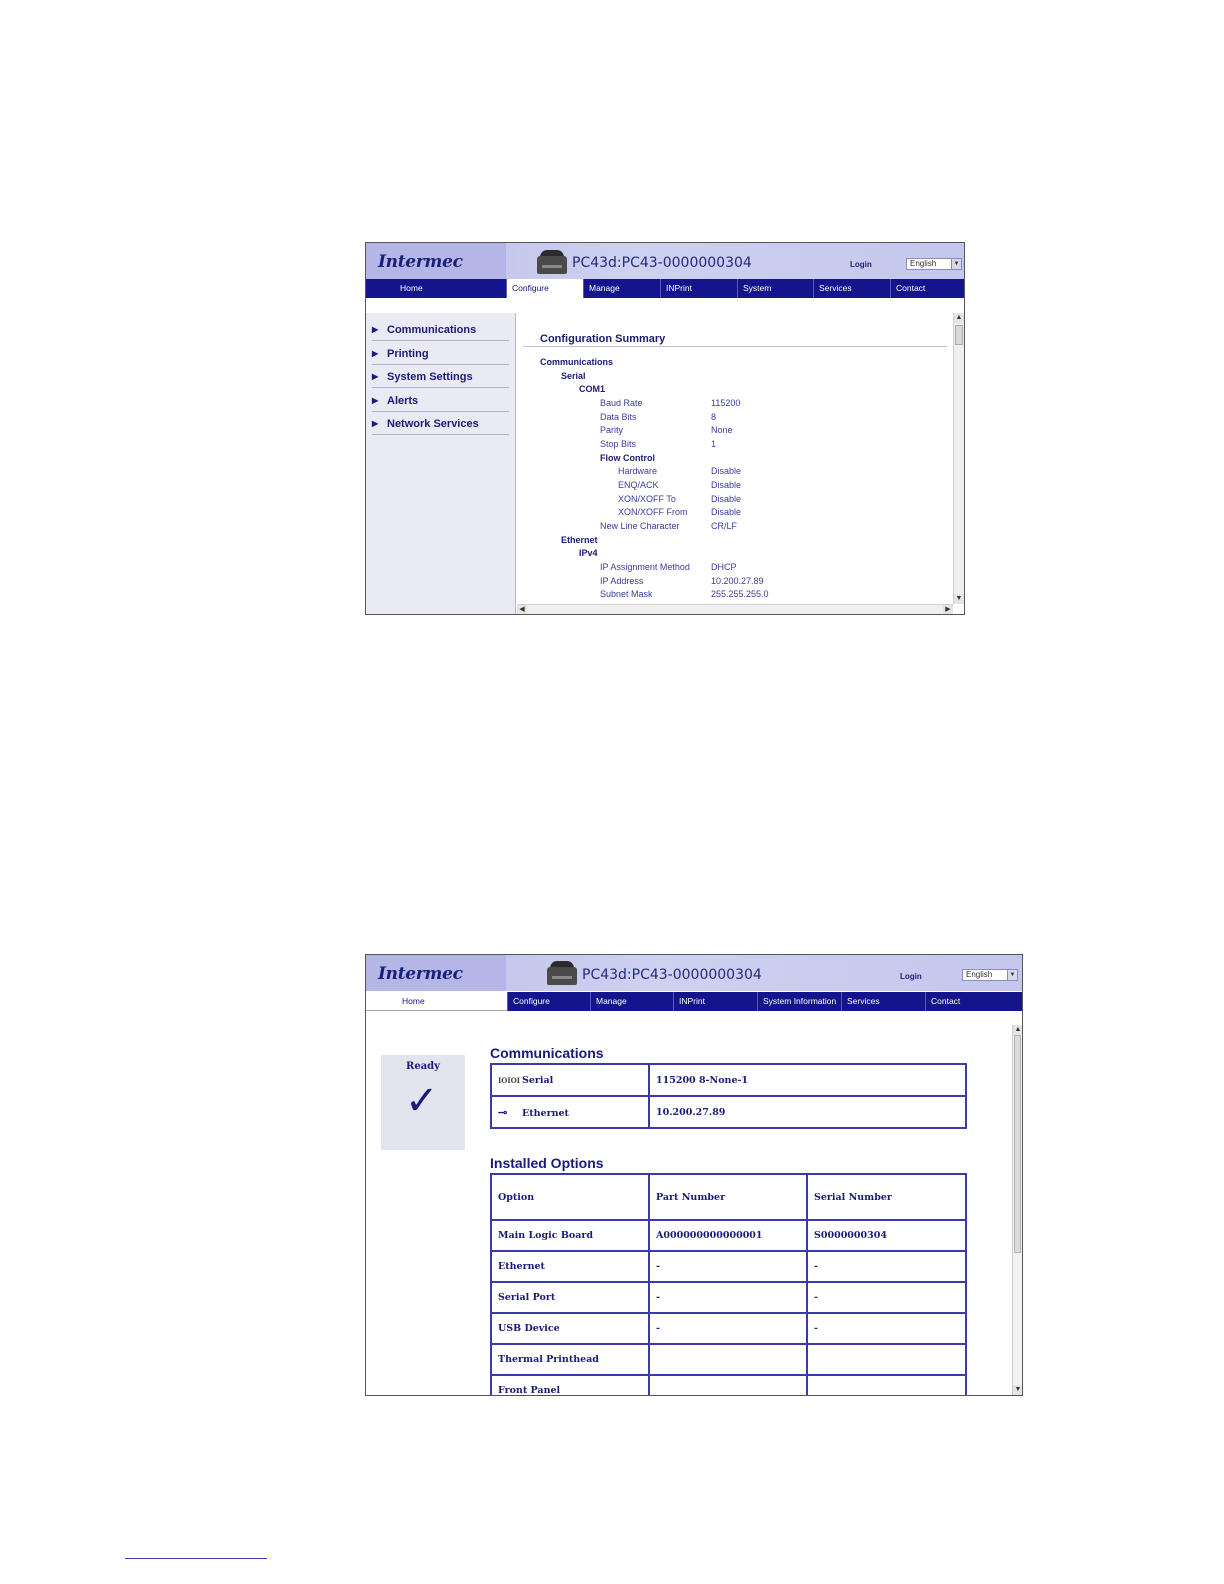  Describe the element at coordinates (740, 594) in the screenshot. I see `config-value: 255.255.255.0` at that location.